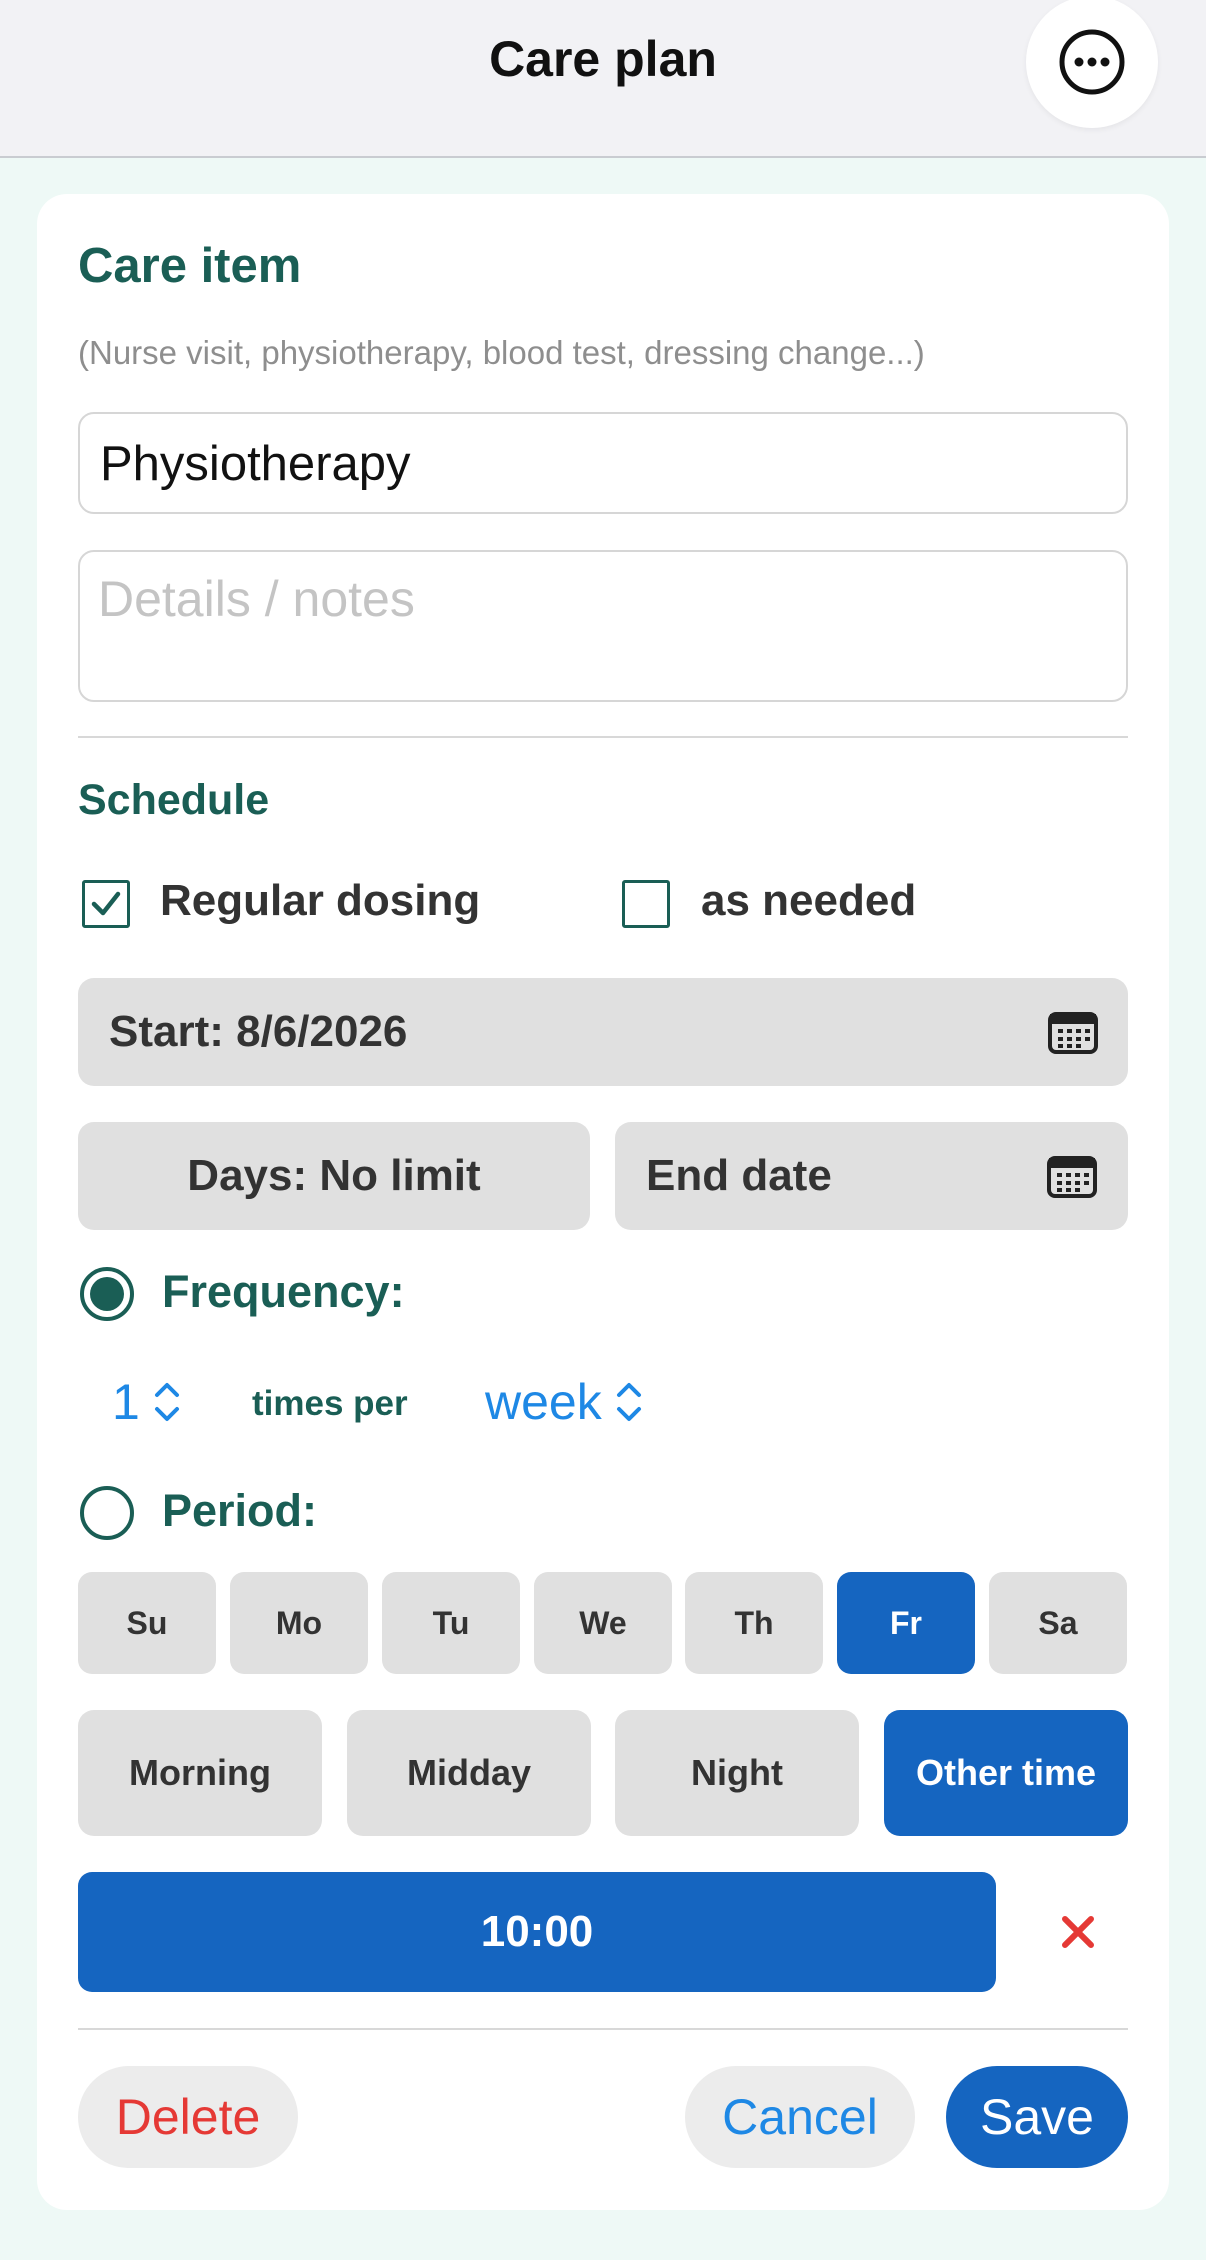 The image size is (1206, 2260). What do you see at coordinates (1037, 2117) in the screenshot?
I see `save-button: Save` at bounding box center [1037, 2117].